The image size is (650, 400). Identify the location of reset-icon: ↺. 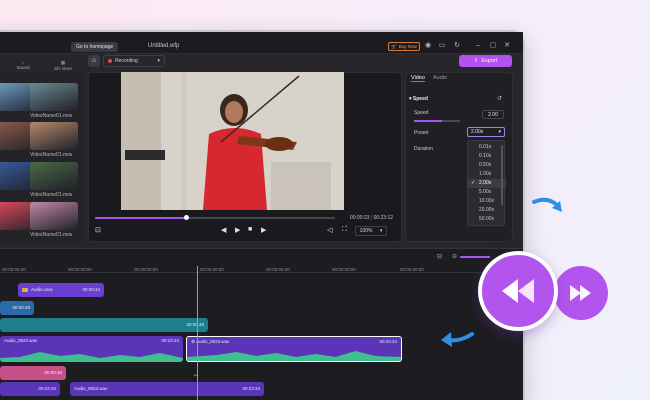
(499, 98).